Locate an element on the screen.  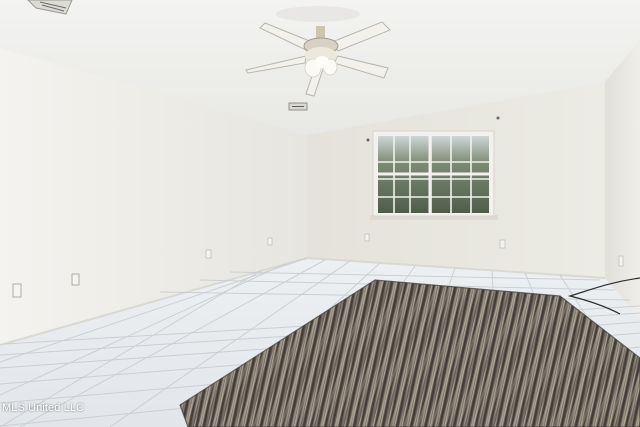
curtain-hook-left is located at coordinates (368, 140).